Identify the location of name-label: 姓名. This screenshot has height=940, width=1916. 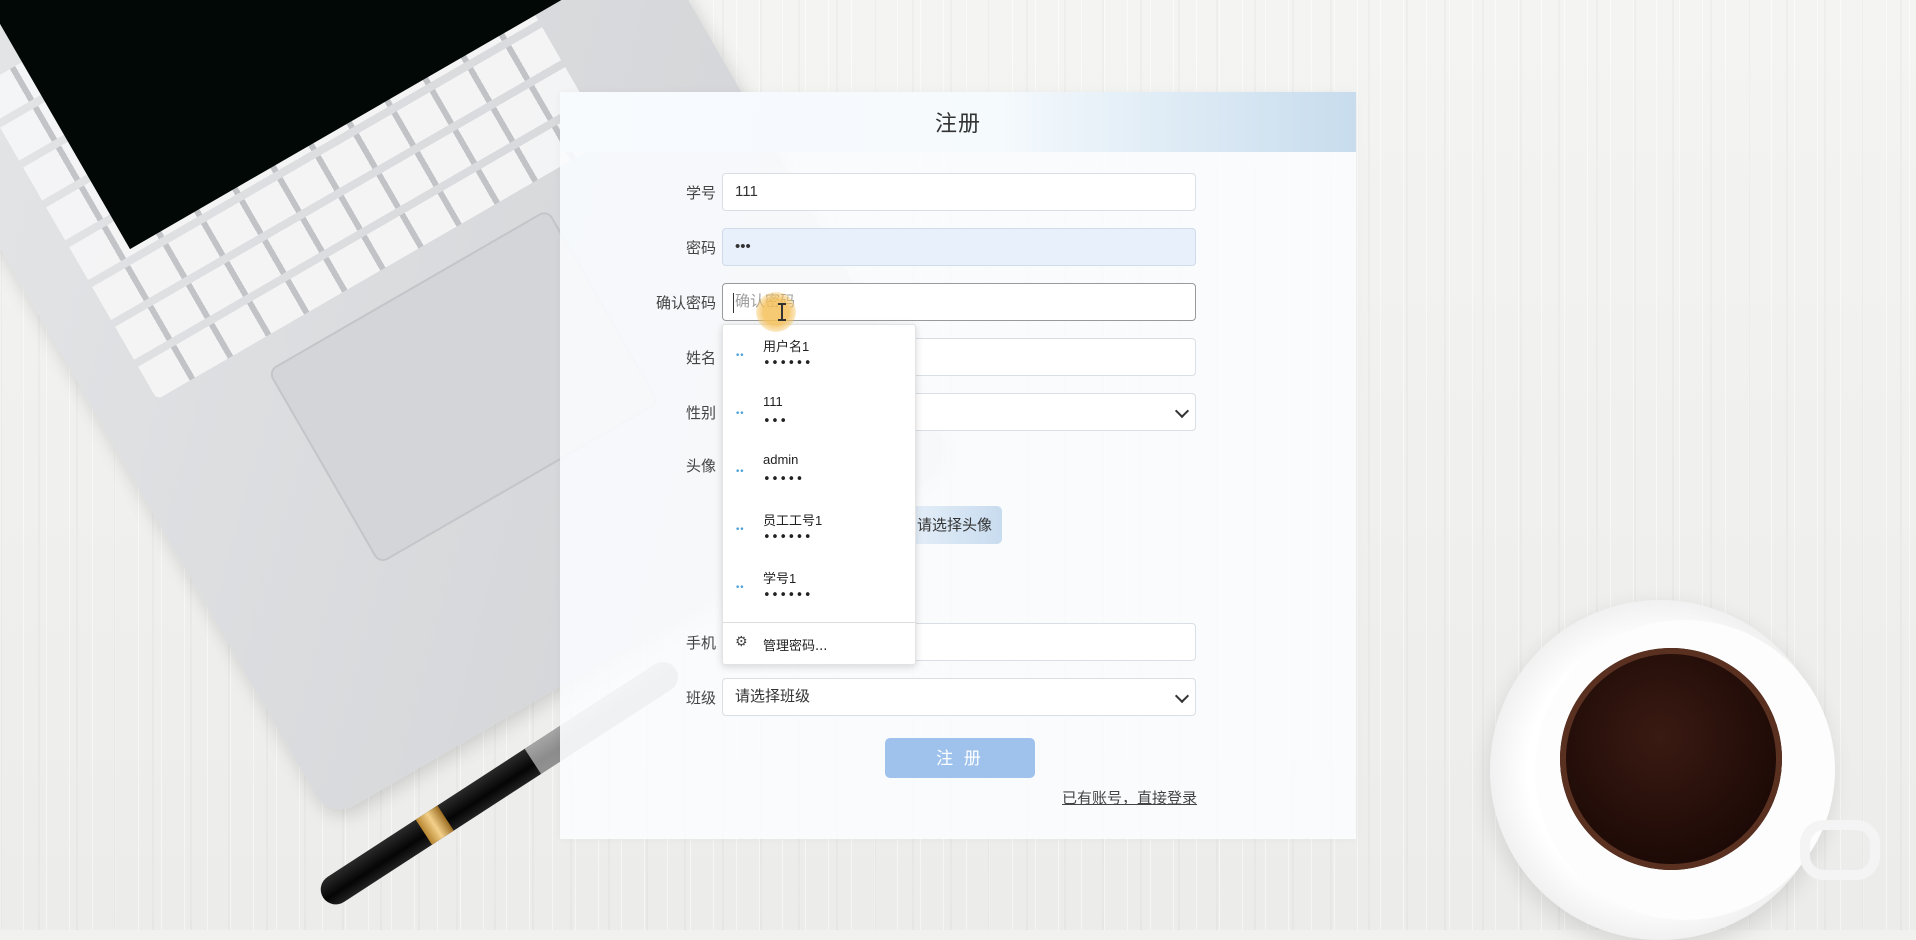
(700, 358).